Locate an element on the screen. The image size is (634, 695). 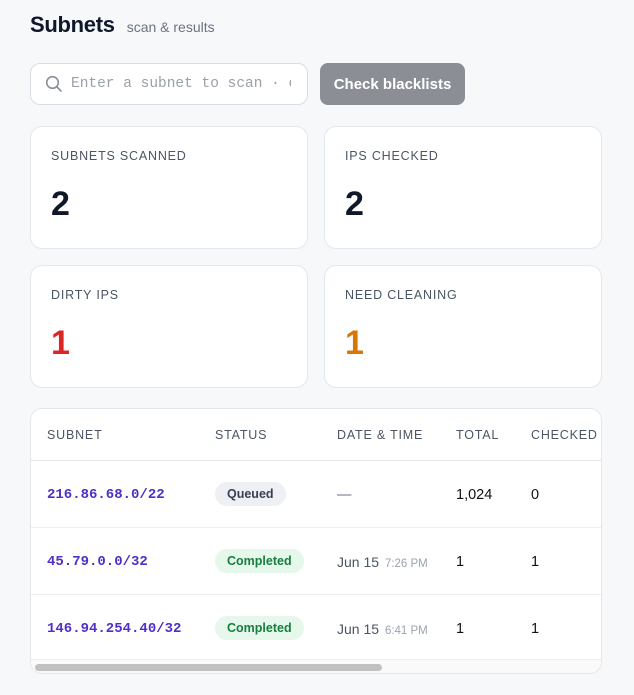
subnet-link: 146.94.254.40/32 is located at coordinates (114, 629).